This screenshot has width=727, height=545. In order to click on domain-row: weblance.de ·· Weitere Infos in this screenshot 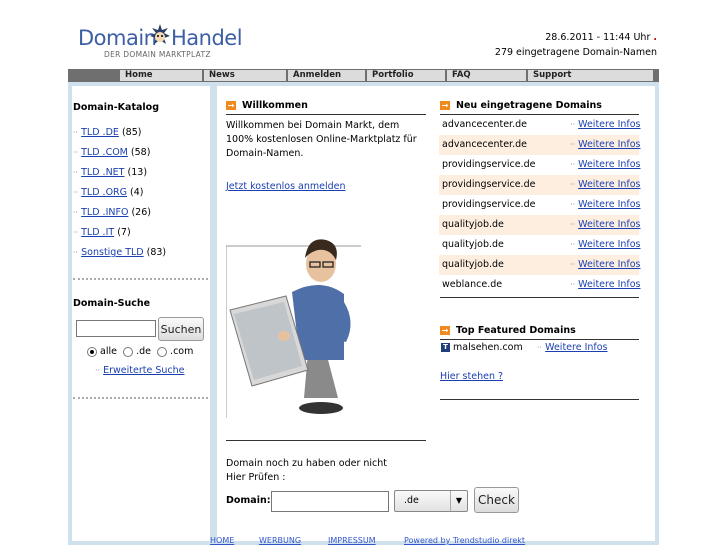, I will do `click(541, 284)`.